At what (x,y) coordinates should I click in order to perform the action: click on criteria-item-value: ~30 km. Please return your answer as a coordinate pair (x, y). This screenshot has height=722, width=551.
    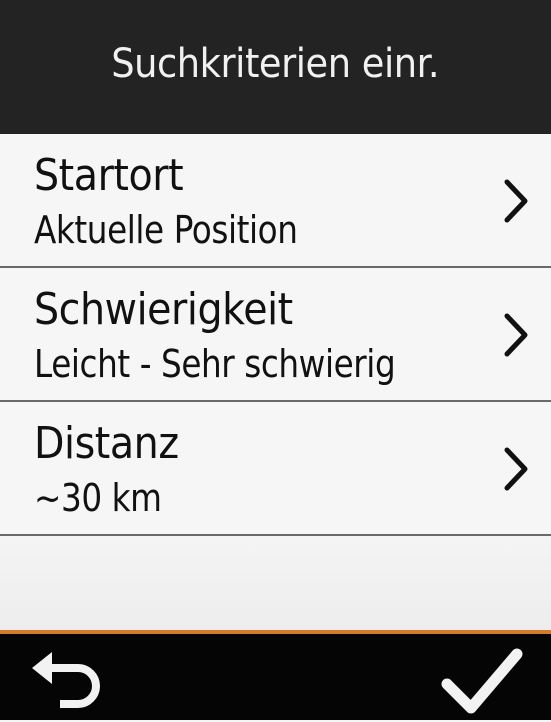
    Looking at the image, I should click on (98, 498).